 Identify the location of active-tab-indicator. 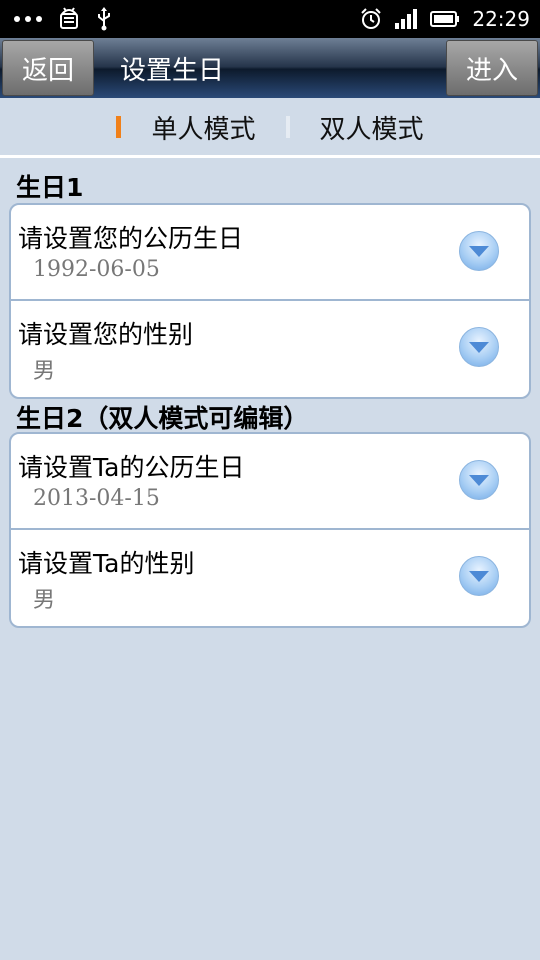
(119, 127).